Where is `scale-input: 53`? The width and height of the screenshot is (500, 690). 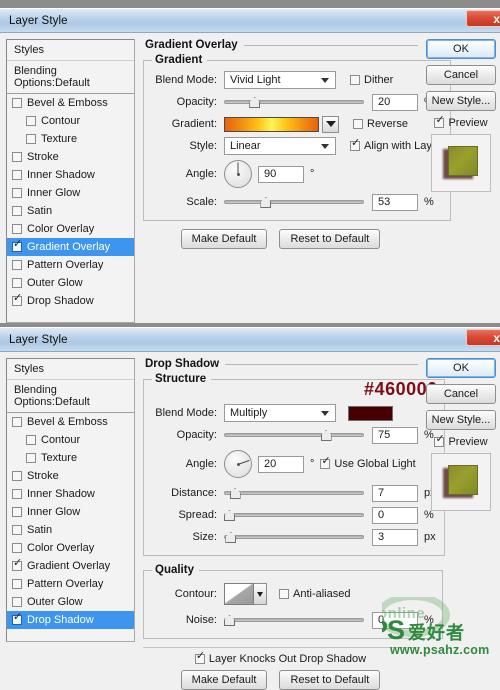 scale-input: 53 is located at coordinates (395, 202).